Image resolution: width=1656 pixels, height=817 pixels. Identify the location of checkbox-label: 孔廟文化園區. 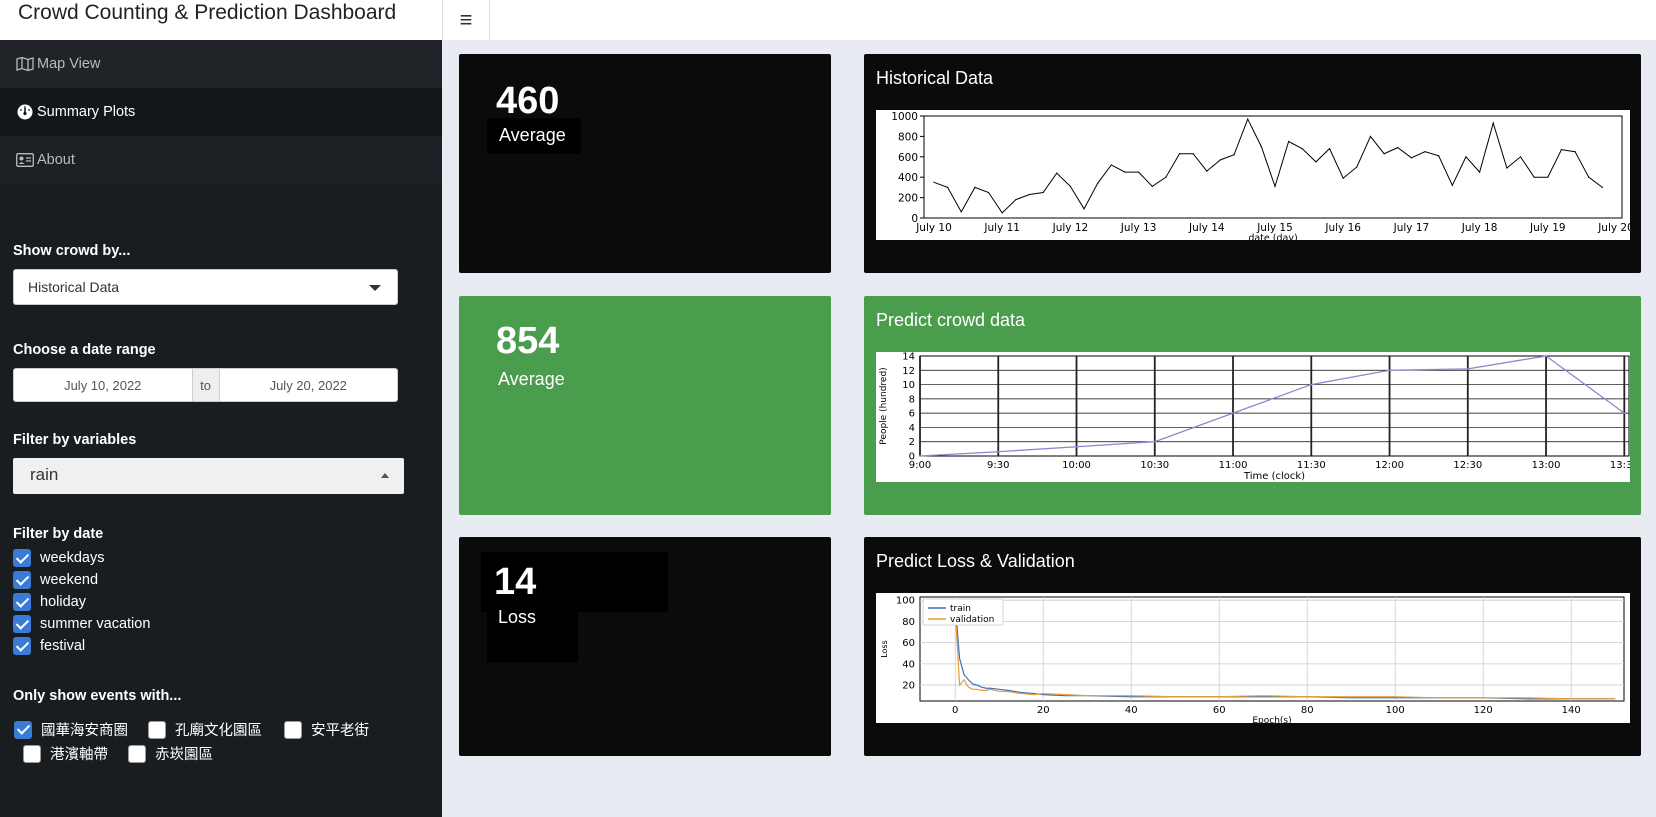
(218, 731).